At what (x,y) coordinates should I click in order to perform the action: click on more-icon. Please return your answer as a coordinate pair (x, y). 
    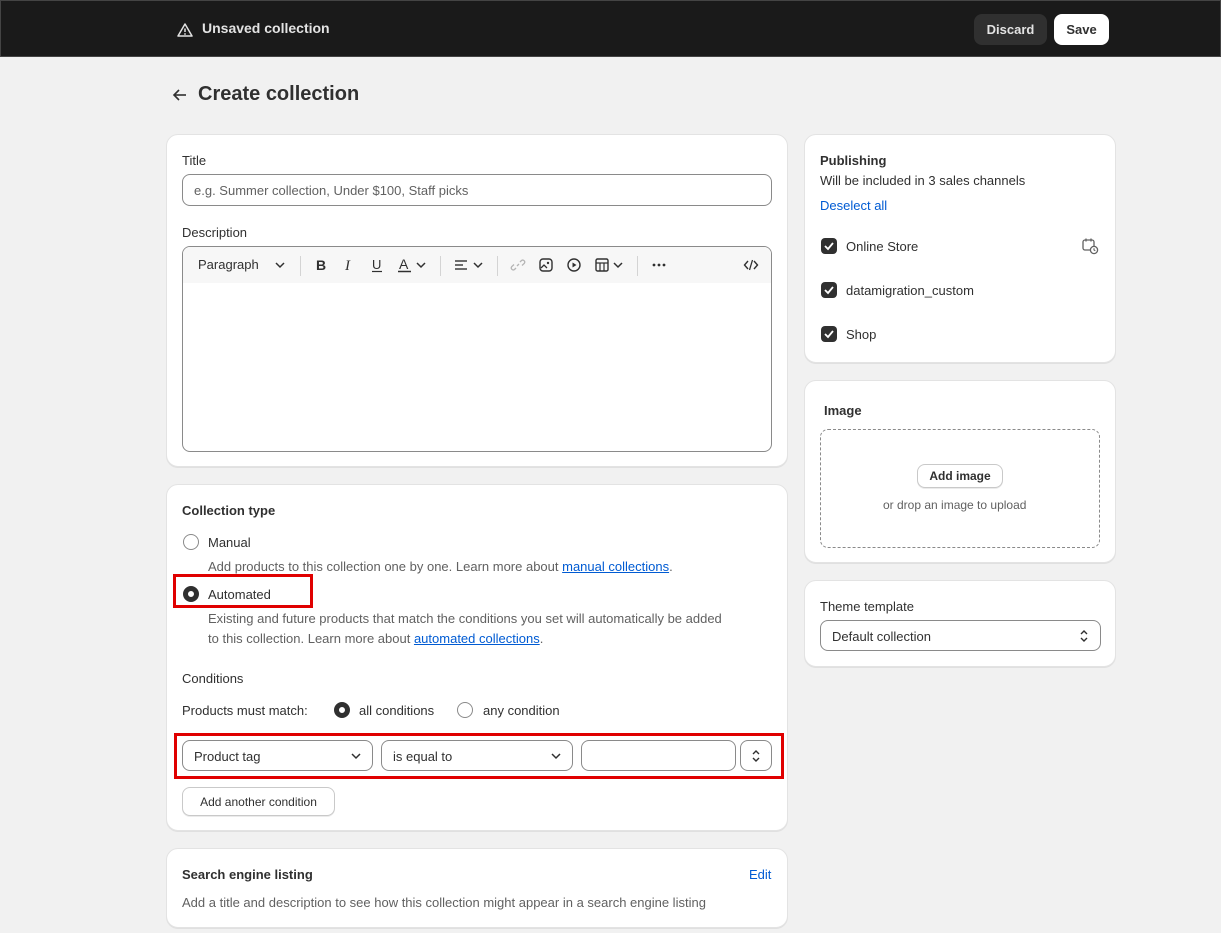
    Looking at the image, I should click on (659, 265).